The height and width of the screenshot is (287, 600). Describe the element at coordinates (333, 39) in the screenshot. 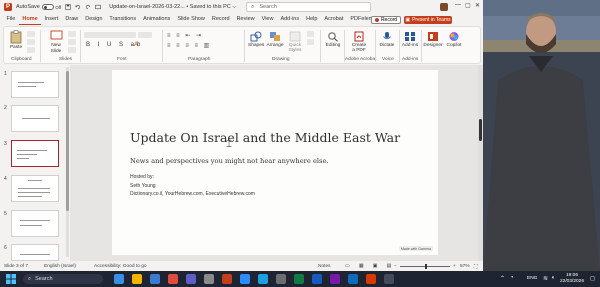

I see `editing-button: Editing` at that location.